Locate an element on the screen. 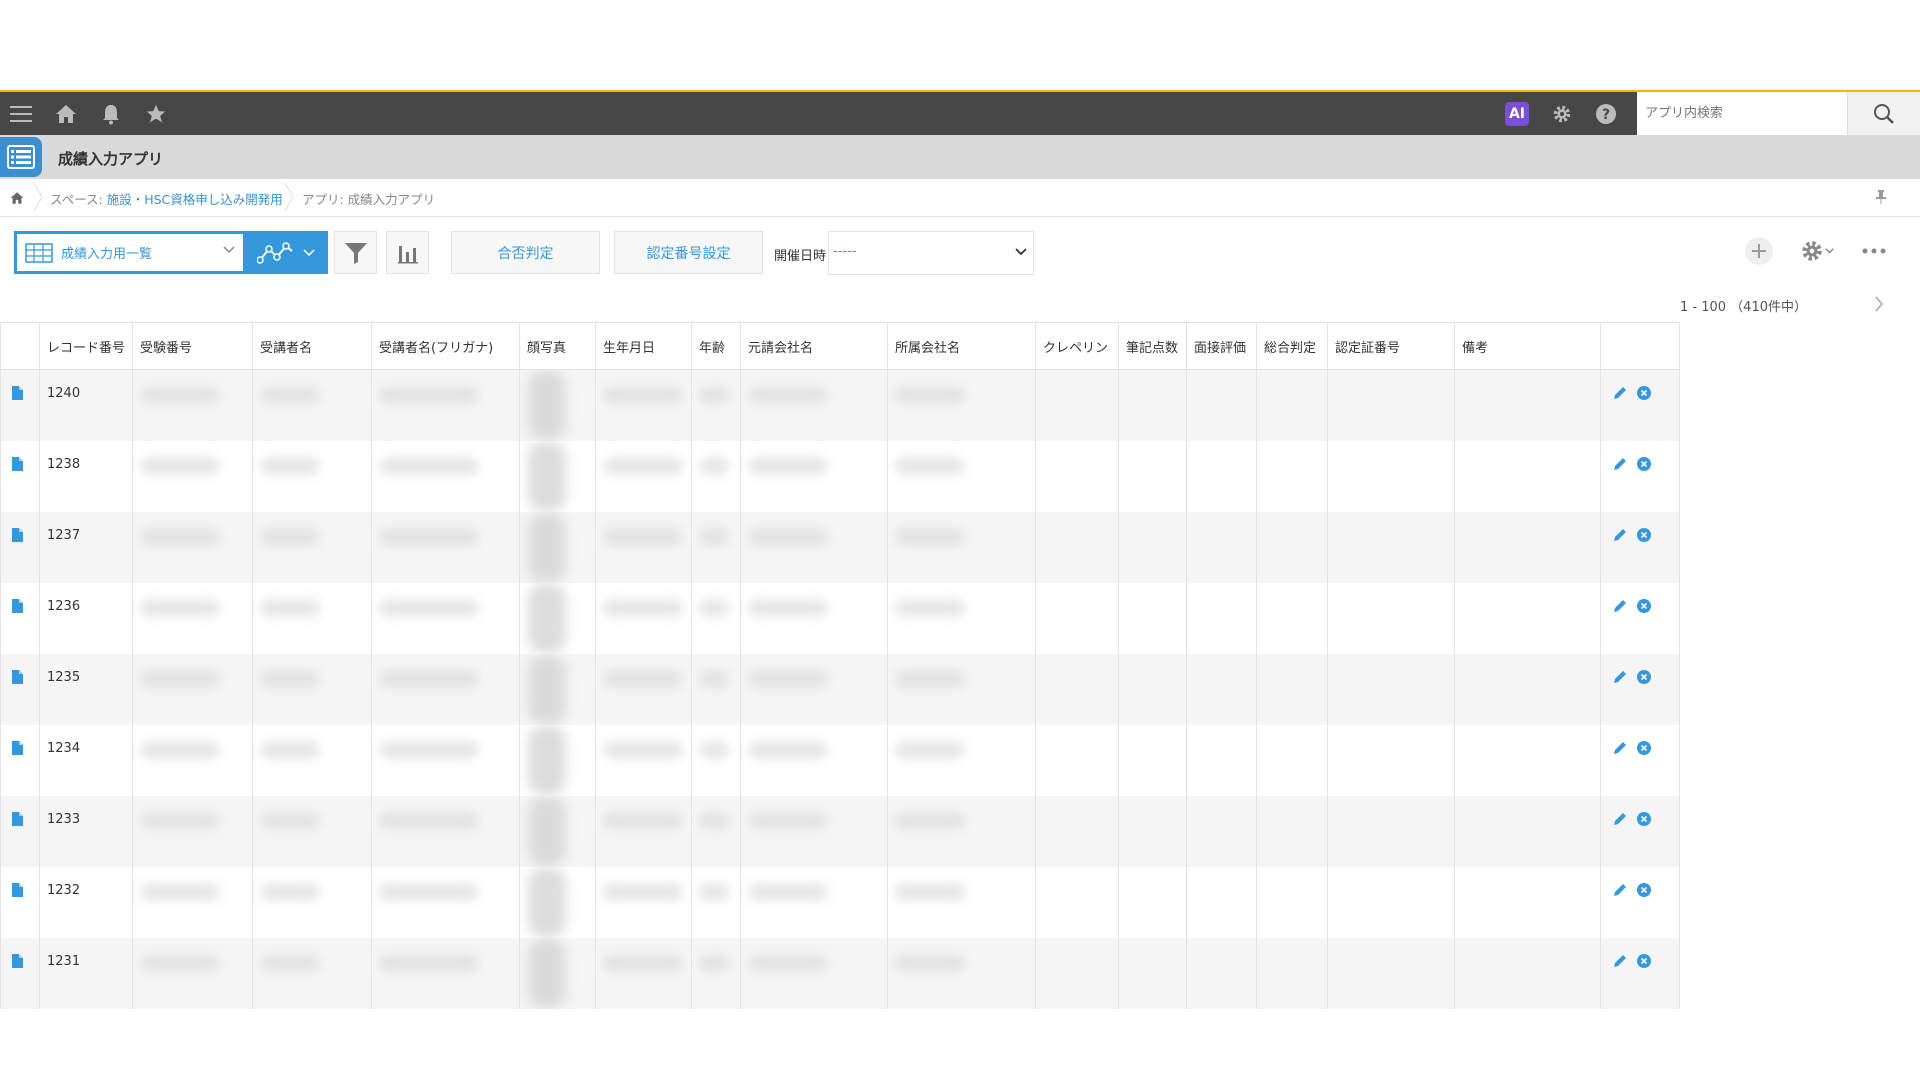  cert-number-button: 認定番号設定 is located at coordinates (688, 252).